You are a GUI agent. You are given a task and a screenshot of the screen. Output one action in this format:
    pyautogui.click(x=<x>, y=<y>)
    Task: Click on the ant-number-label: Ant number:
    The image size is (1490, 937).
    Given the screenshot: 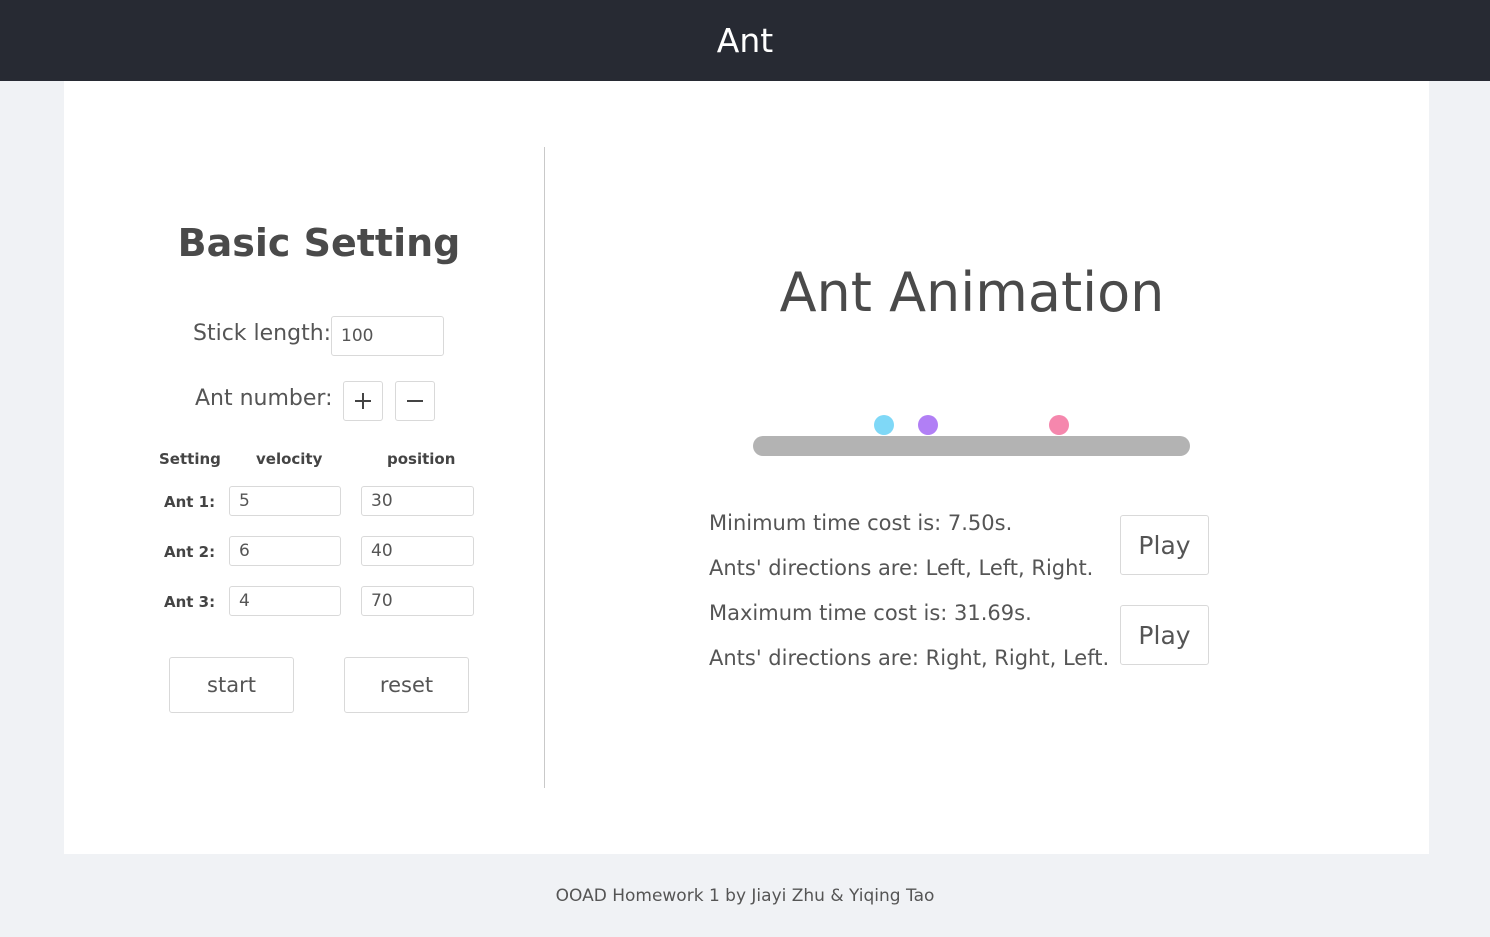 What is the action you would take?
    pyautogui.click(x=264, y=398)
    